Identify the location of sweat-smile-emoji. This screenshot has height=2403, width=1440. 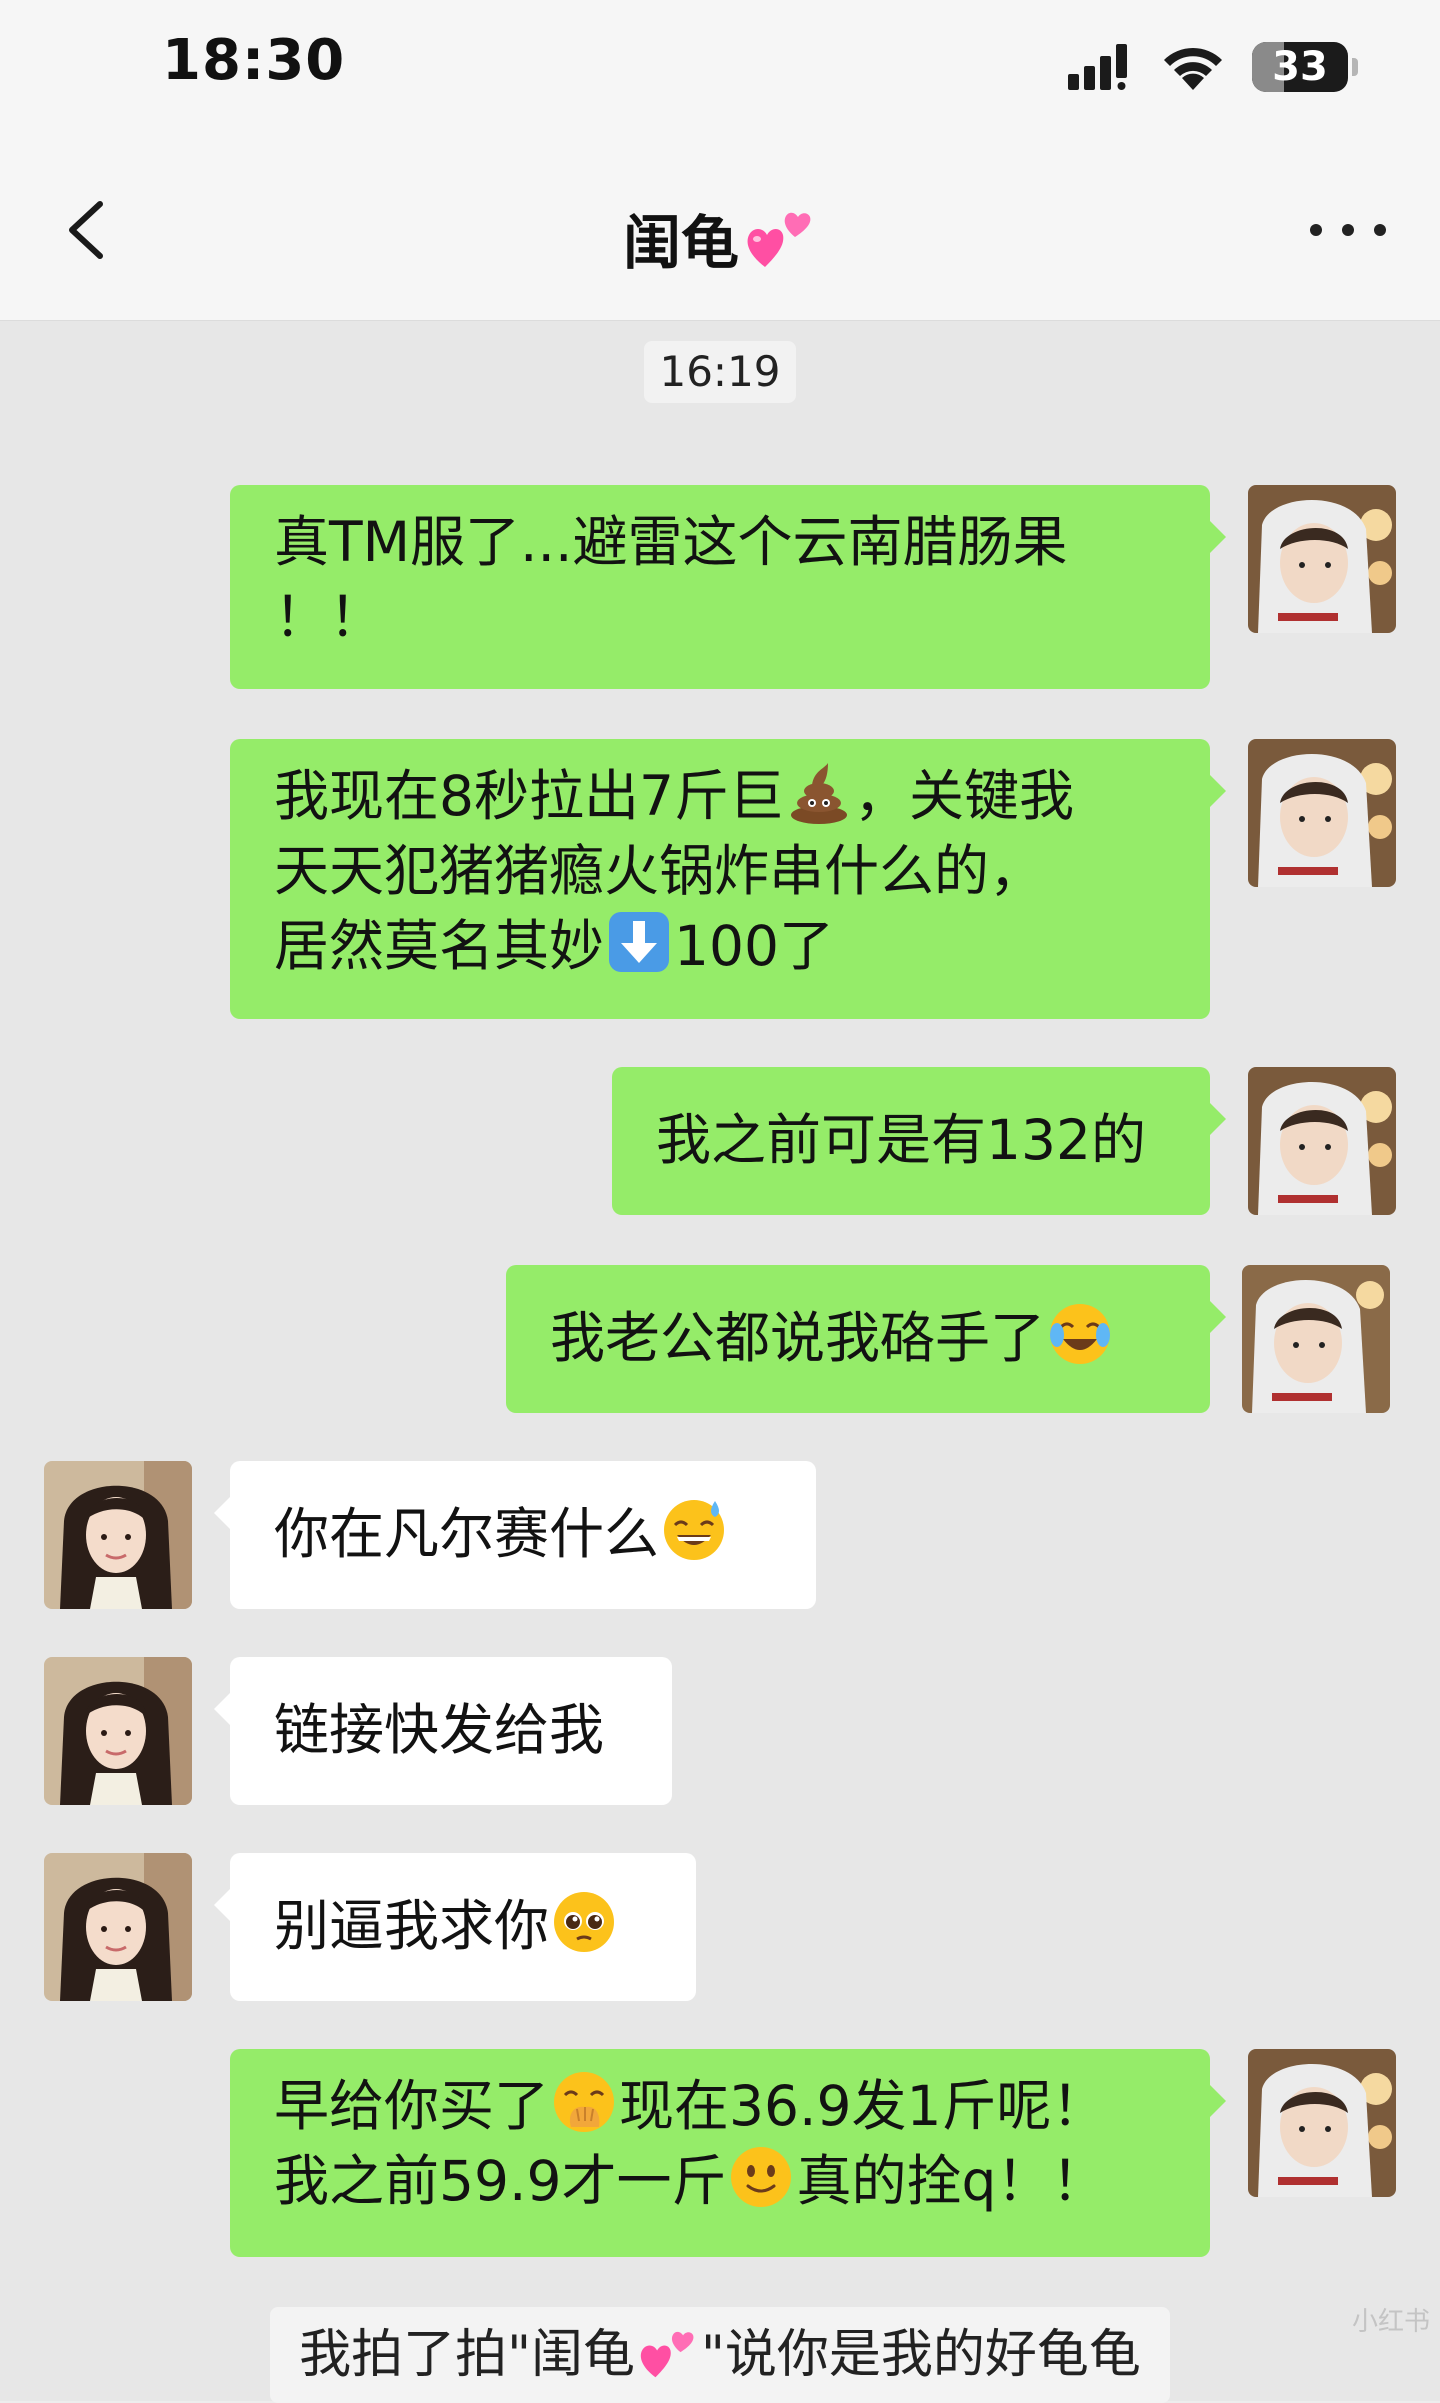
(694, 1530).